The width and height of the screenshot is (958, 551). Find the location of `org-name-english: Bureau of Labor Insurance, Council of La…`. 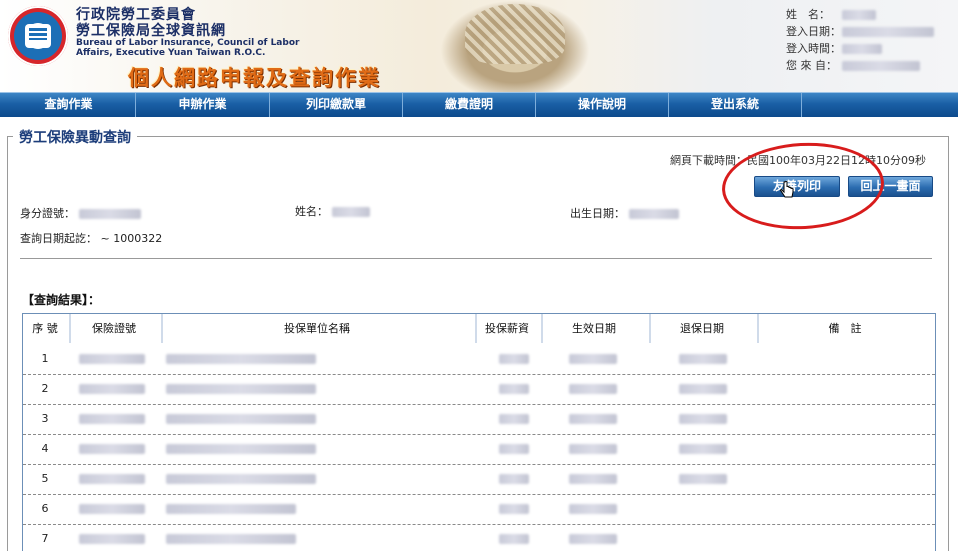

org-name-english: Bureau of Labor Insurance, Council of La… is located at coordinates (188, 48).